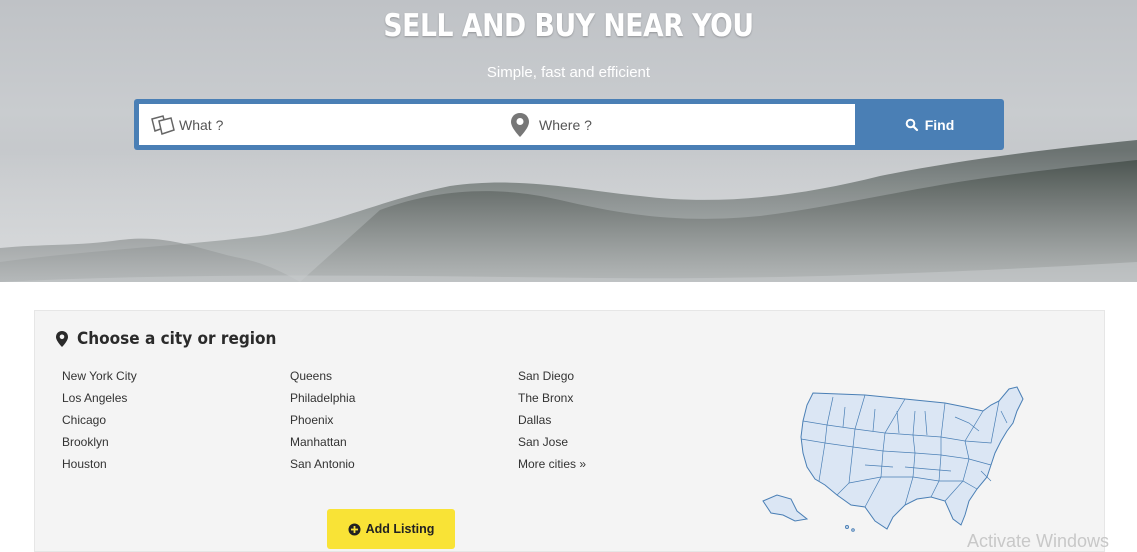 Image resolution: width=1137 pixels, height=552 pixels. I want to click on city-link: San Antonio, so click(322, 464).